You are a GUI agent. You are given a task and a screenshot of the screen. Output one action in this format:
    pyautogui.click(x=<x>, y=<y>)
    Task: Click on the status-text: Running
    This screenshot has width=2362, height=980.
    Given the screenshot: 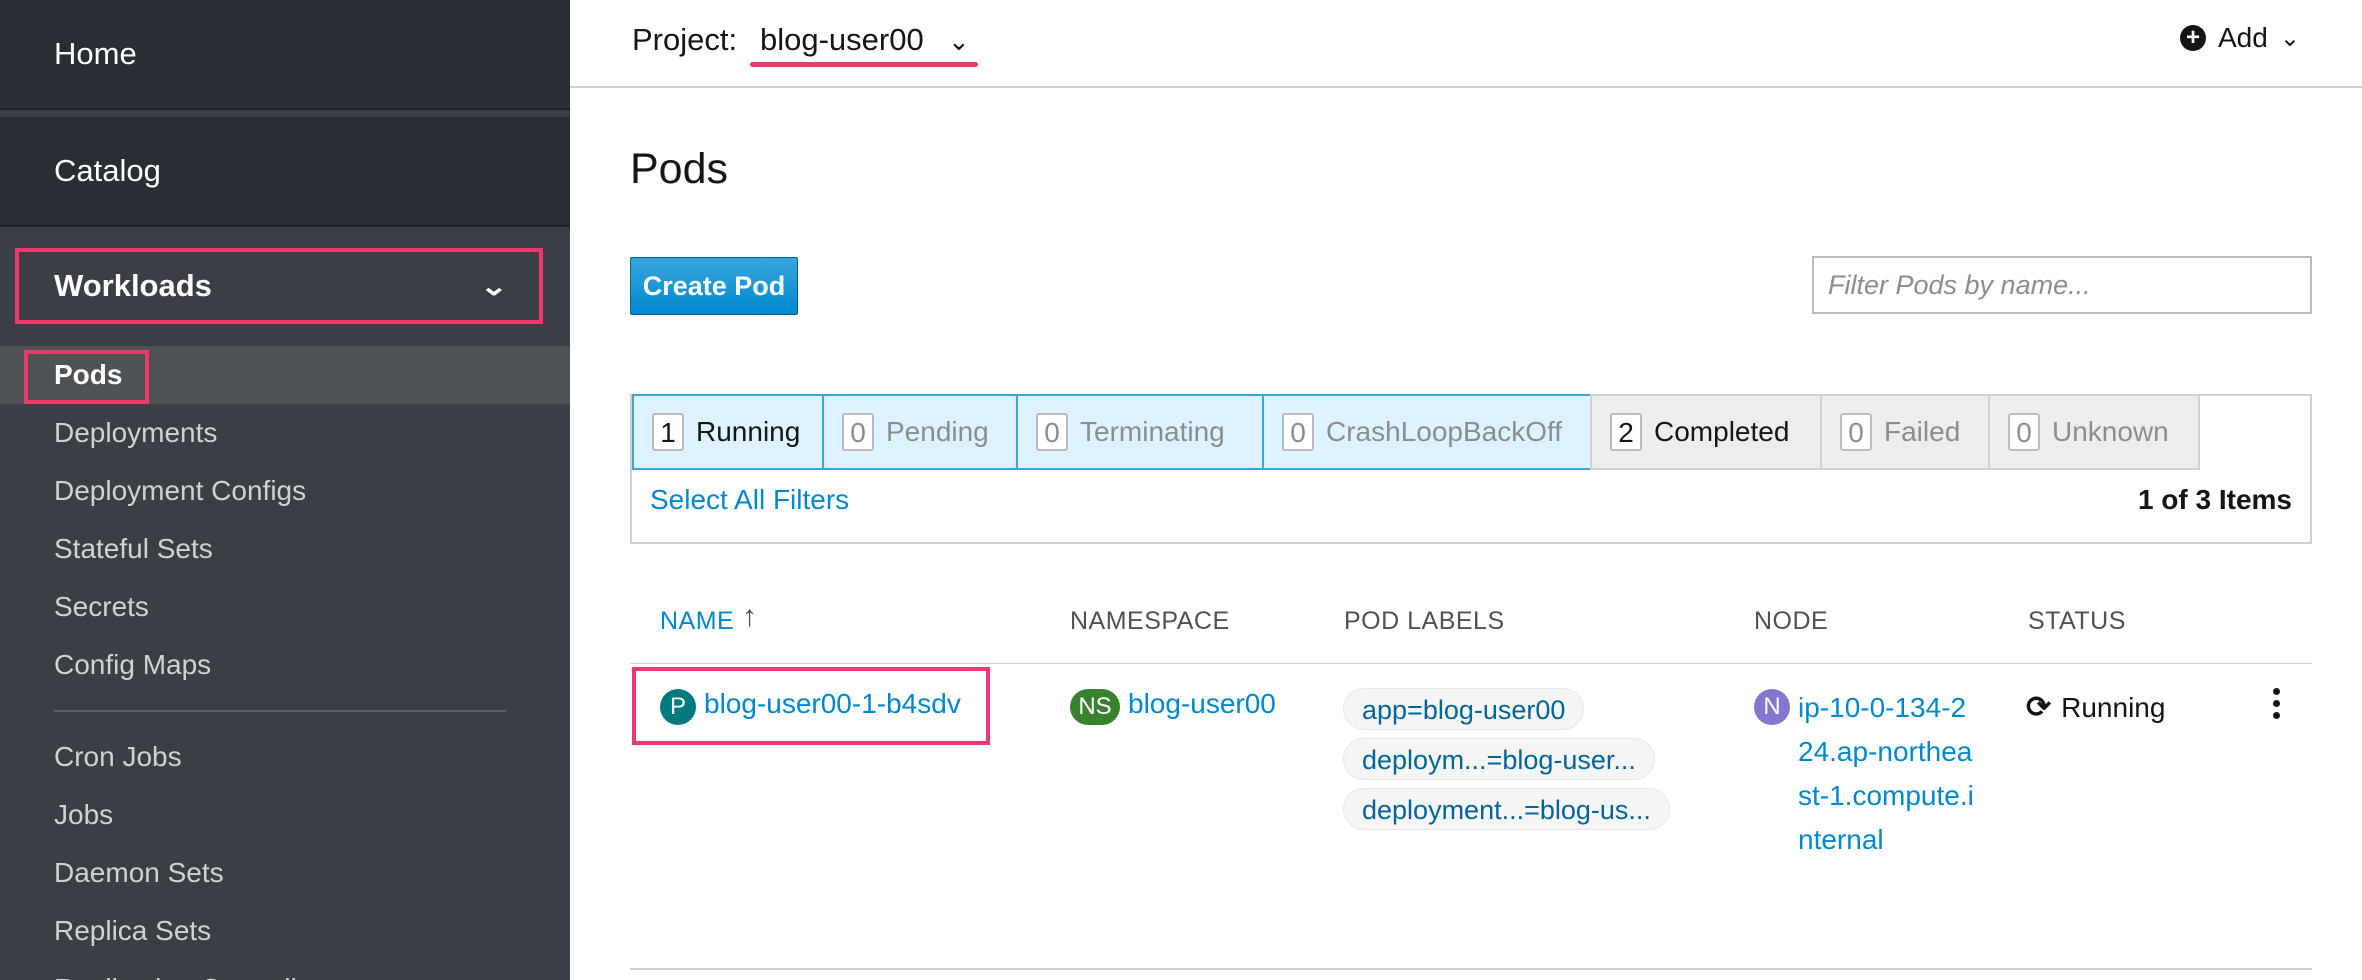 What is the action you would take?
    pyautogui.click(x=2113, y=707)
    